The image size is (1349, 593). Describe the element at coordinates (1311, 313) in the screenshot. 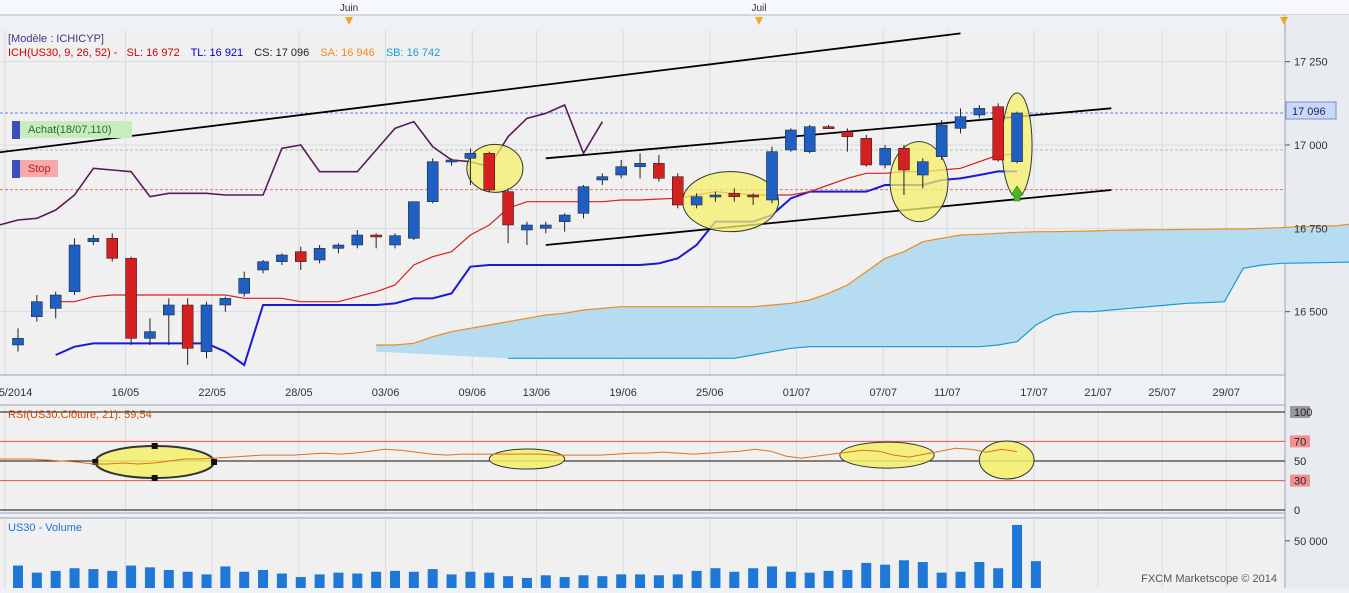

I see `y-tick-label: 16 500` at that location.